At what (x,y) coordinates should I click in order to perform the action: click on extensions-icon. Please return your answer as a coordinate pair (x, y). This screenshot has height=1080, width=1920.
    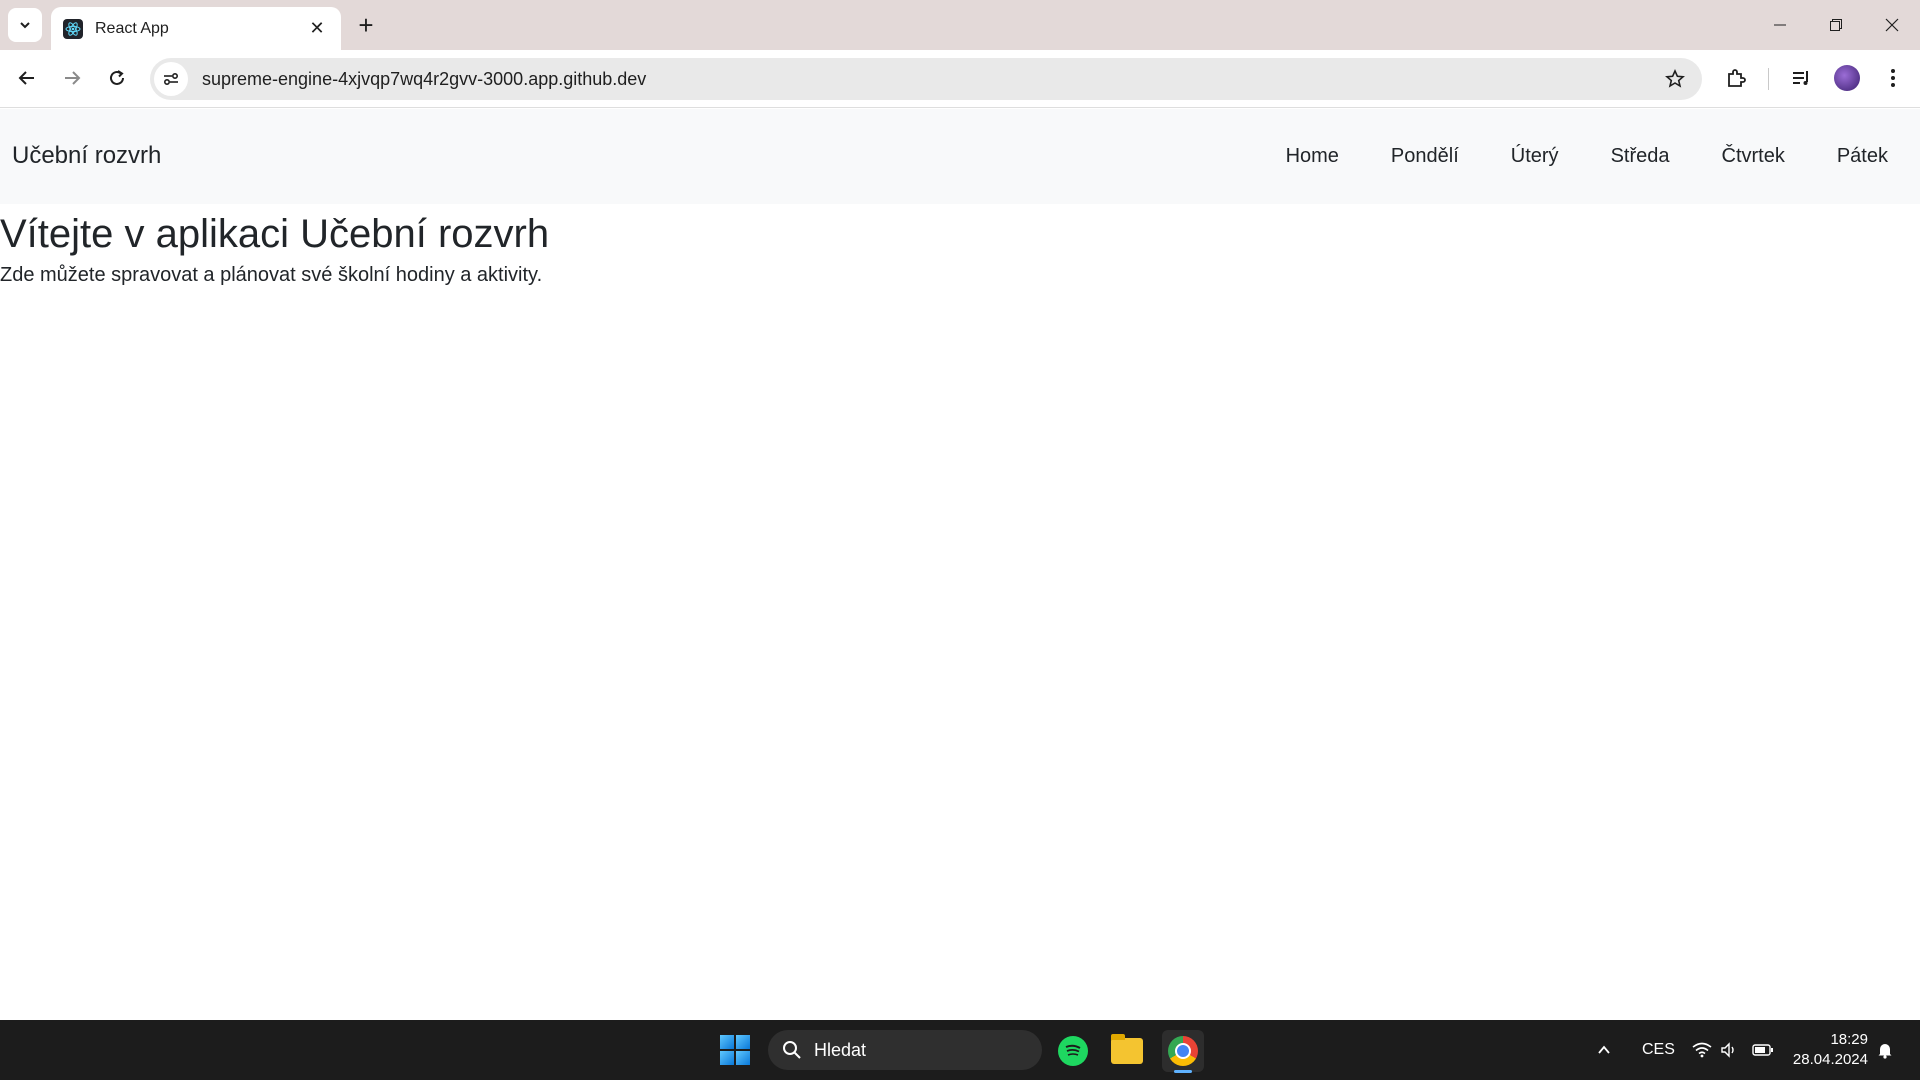
    Looking at the image, I should click on (1736, 78).